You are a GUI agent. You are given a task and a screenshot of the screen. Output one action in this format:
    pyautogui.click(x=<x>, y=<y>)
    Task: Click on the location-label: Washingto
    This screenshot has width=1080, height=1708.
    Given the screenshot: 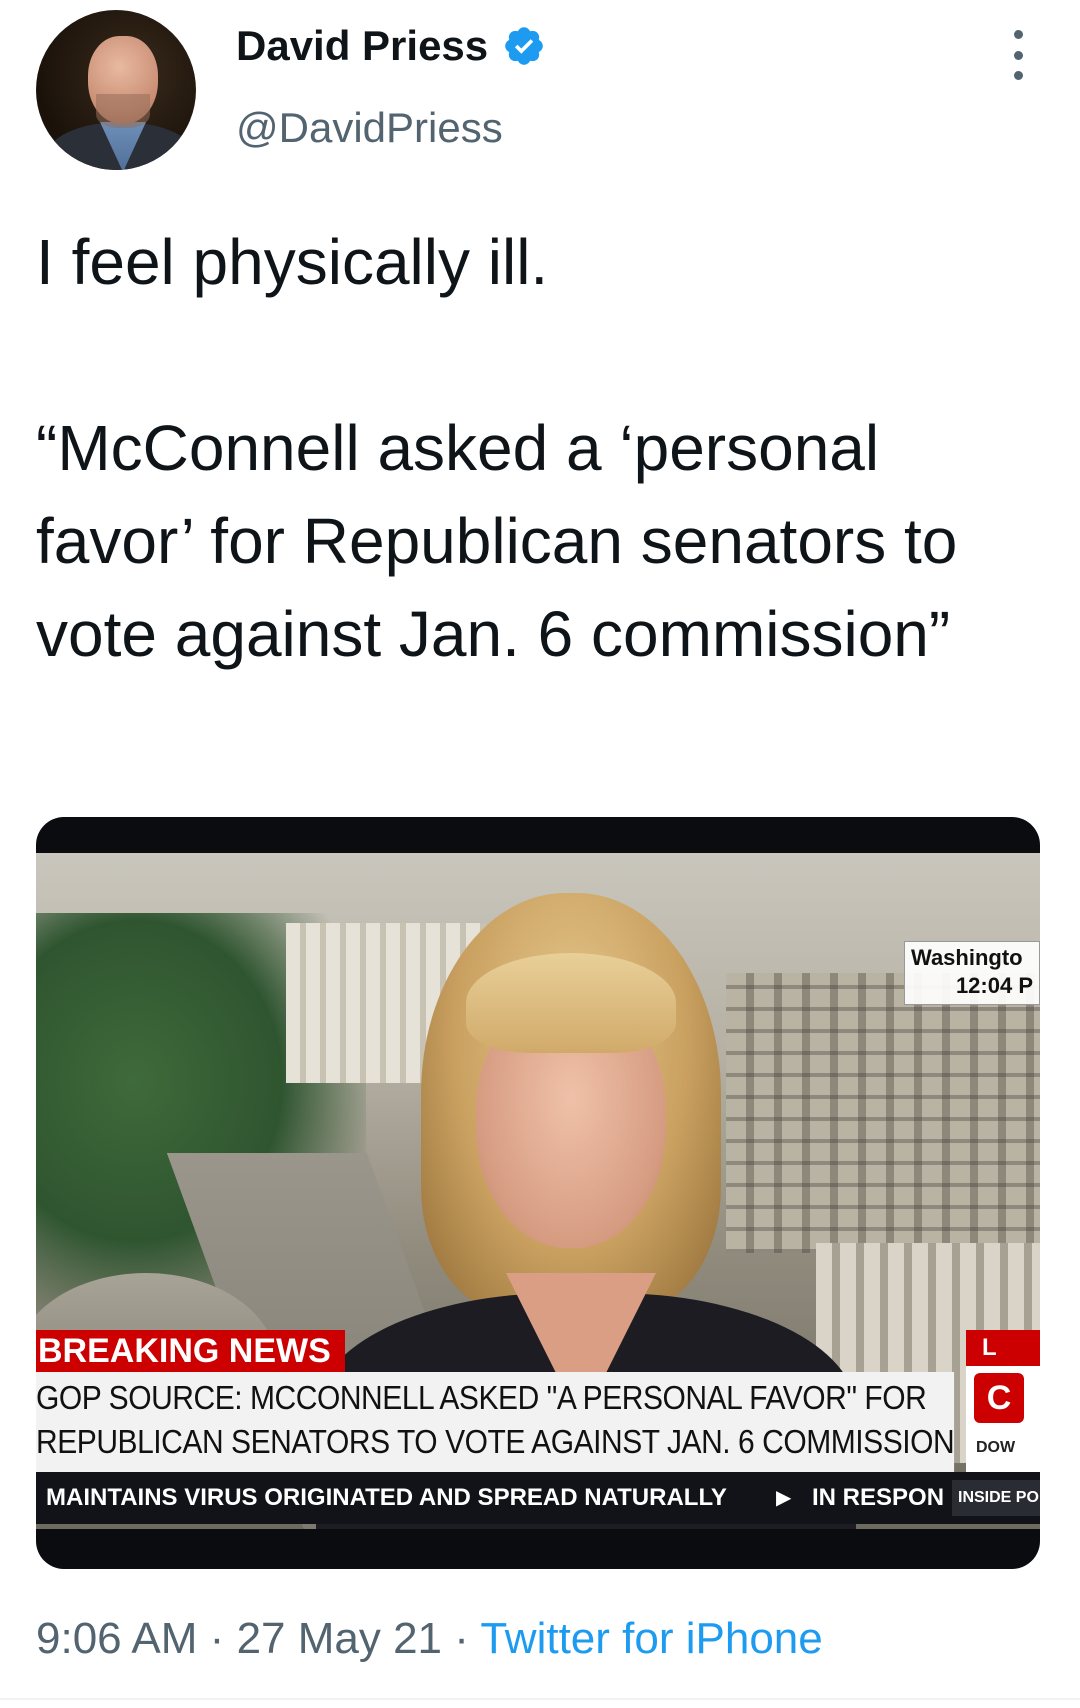 What is the action you would take?
    pyautogui.click(x=967, y=957)
    